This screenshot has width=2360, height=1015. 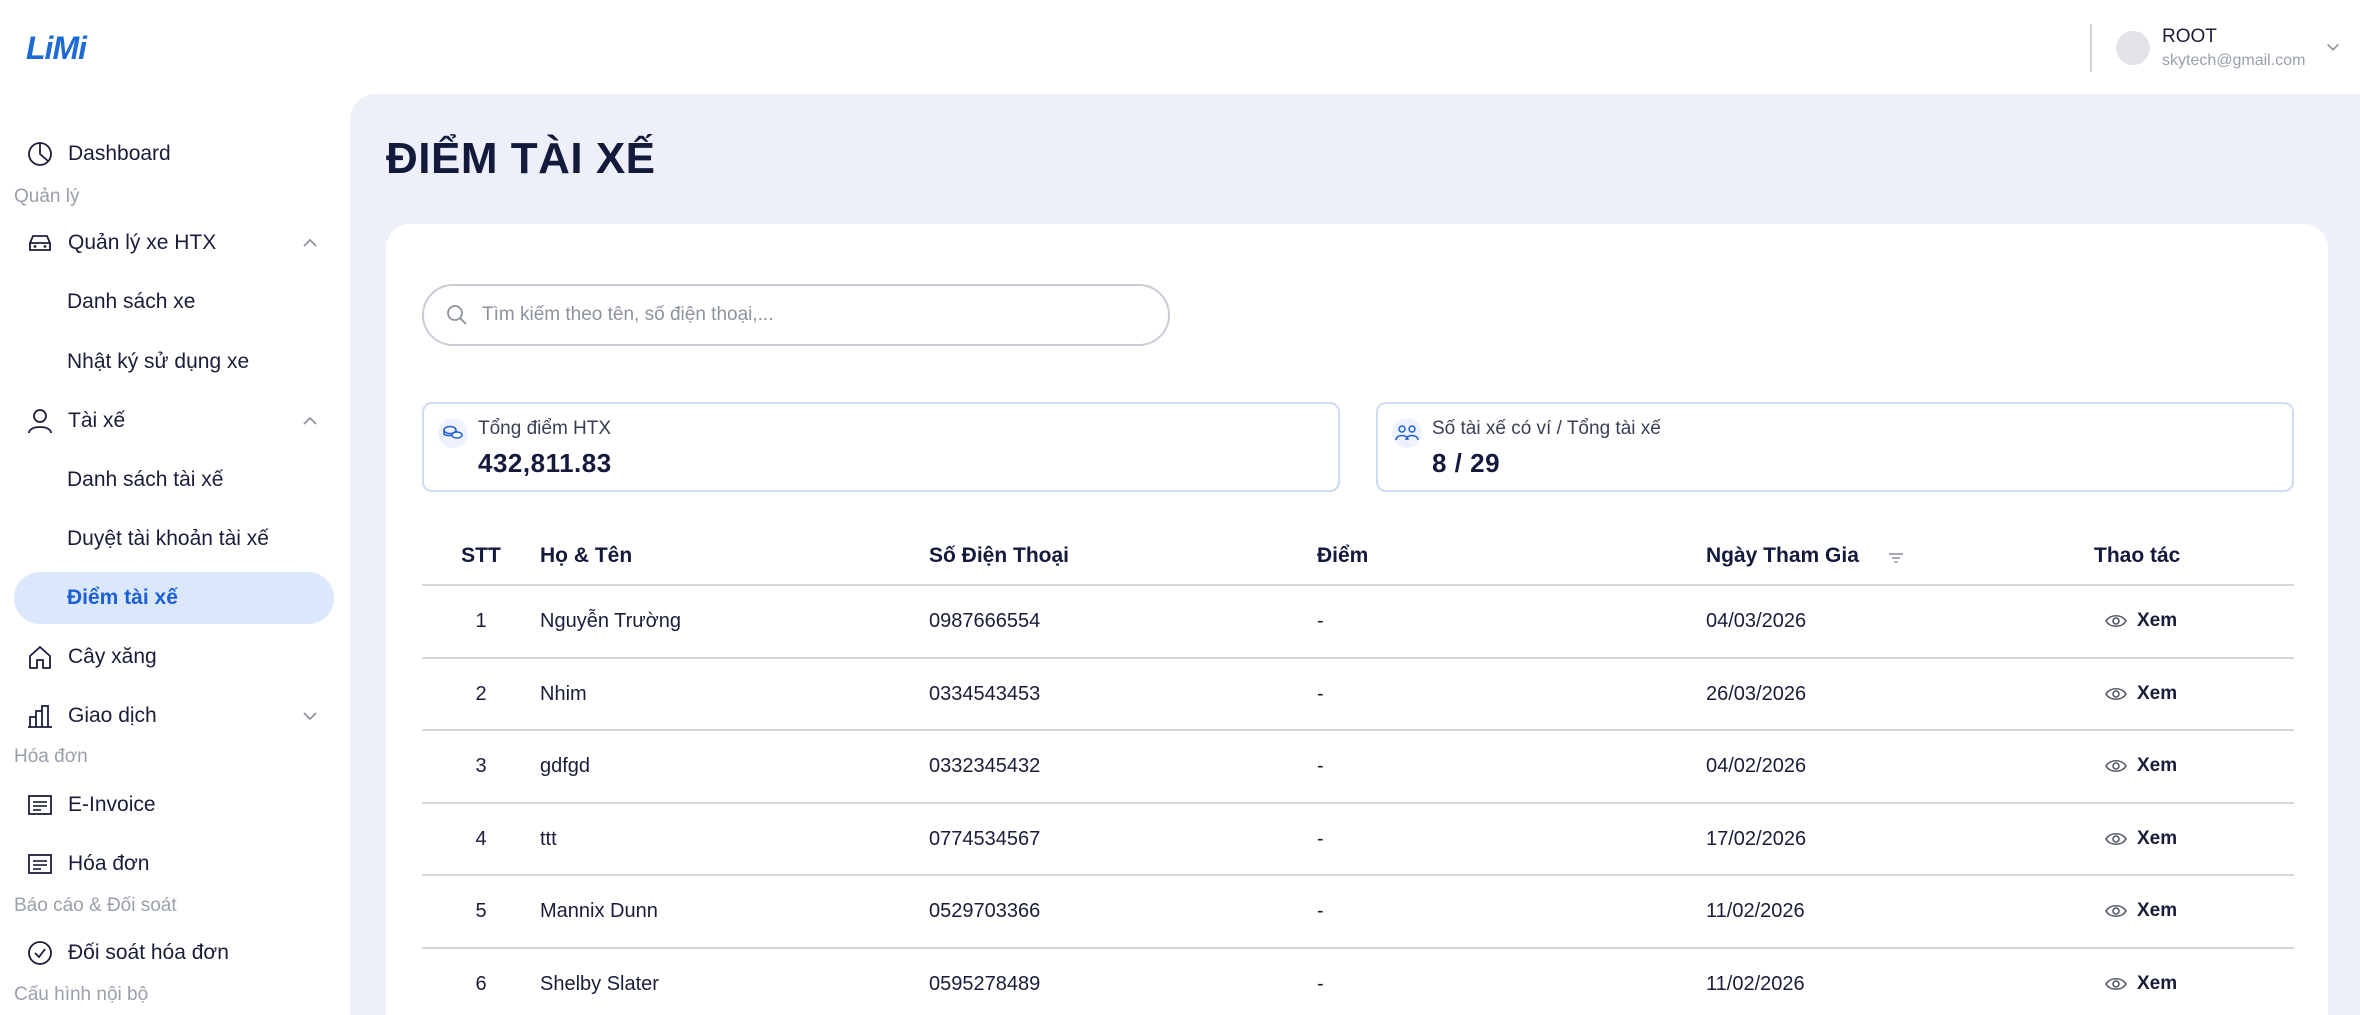 I want to click on car-icon, so click(x=40, y=243).